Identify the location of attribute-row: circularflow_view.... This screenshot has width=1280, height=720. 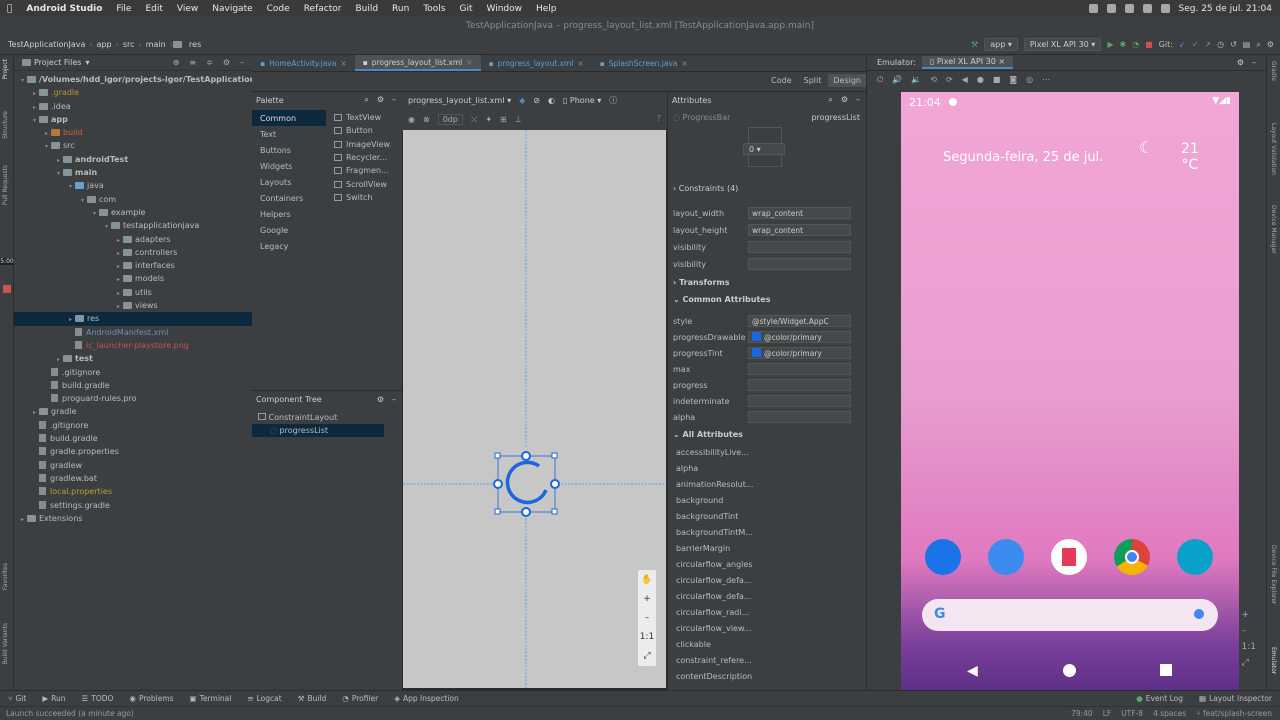
(771, 628).